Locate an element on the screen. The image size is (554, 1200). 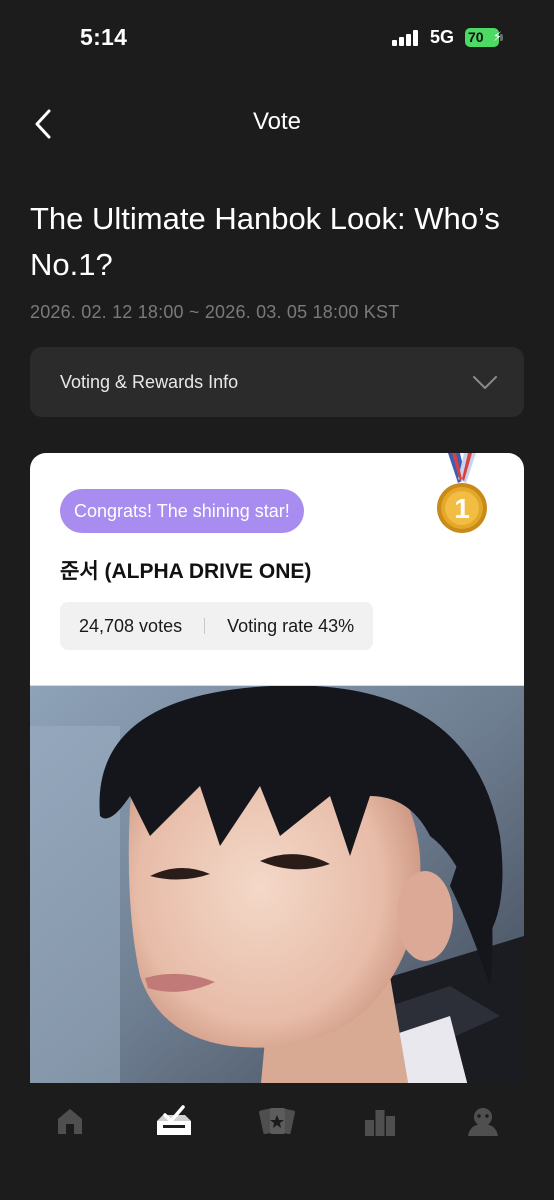
tab-bar is located at coordinates (277, 1141).